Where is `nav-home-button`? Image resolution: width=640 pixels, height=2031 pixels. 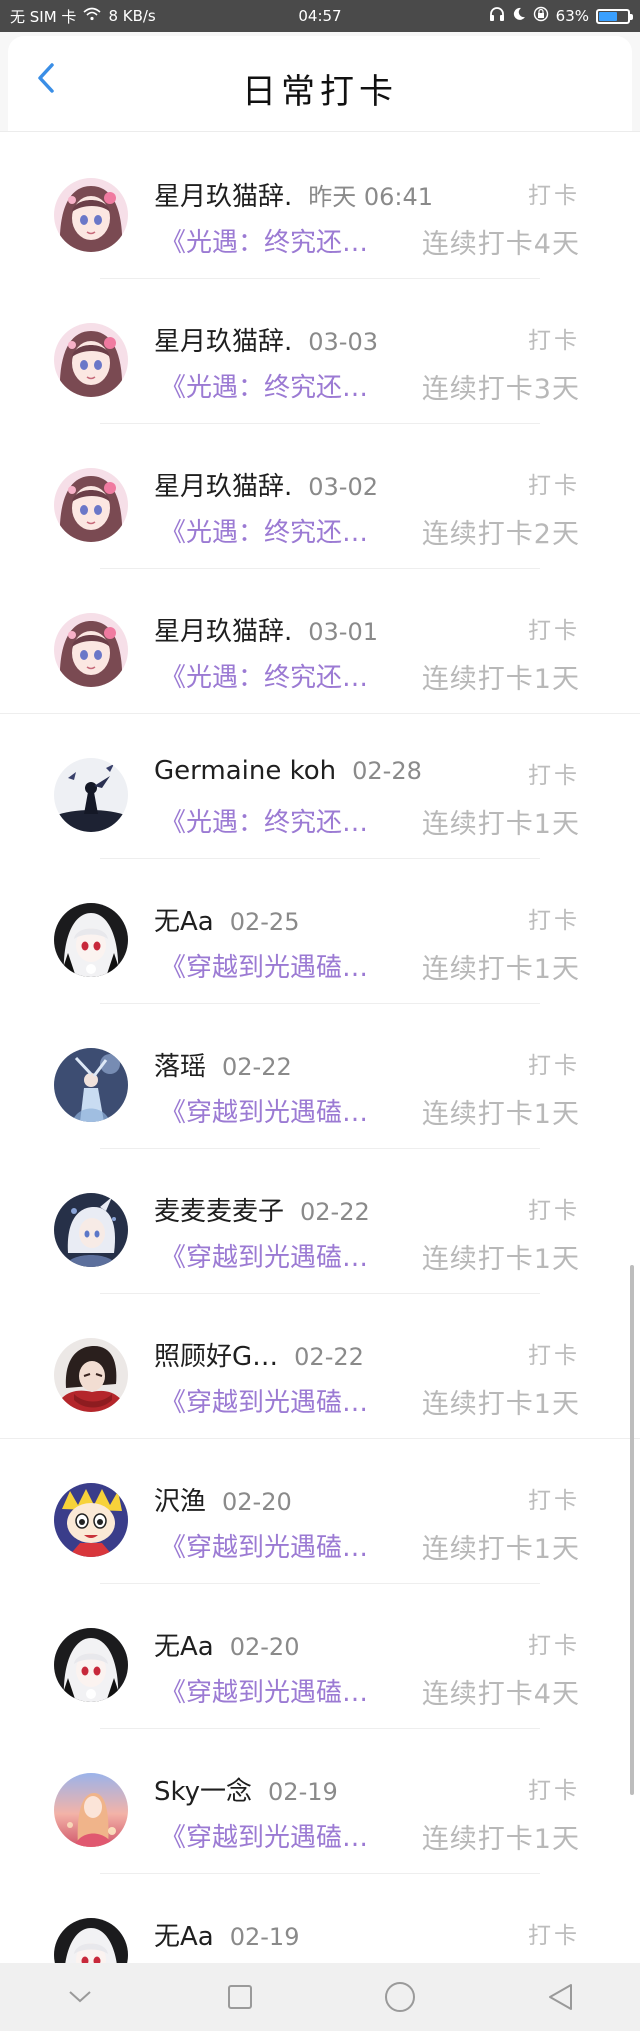 nav-home-button is located at coordinates (400, 1997).